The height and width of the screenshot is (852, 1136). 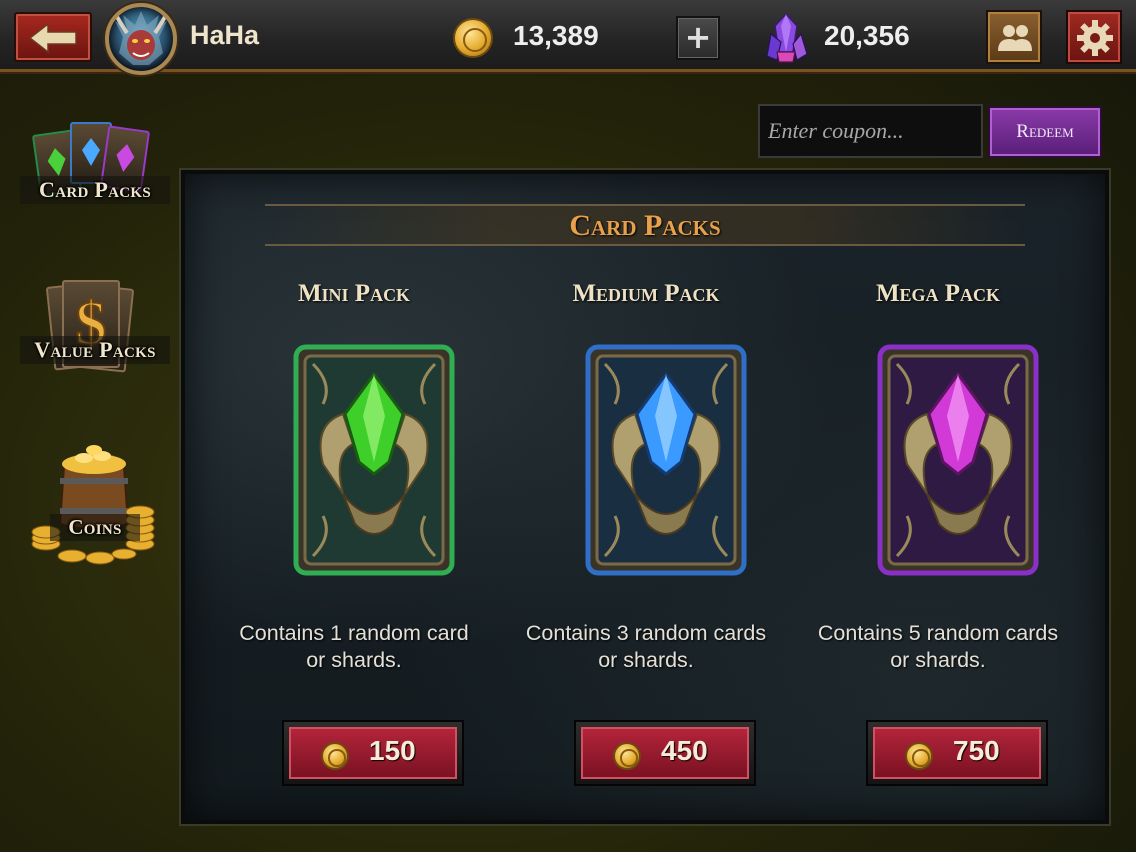 I want to click on pack-name: Medium Pack, so click(x=646, y=293).